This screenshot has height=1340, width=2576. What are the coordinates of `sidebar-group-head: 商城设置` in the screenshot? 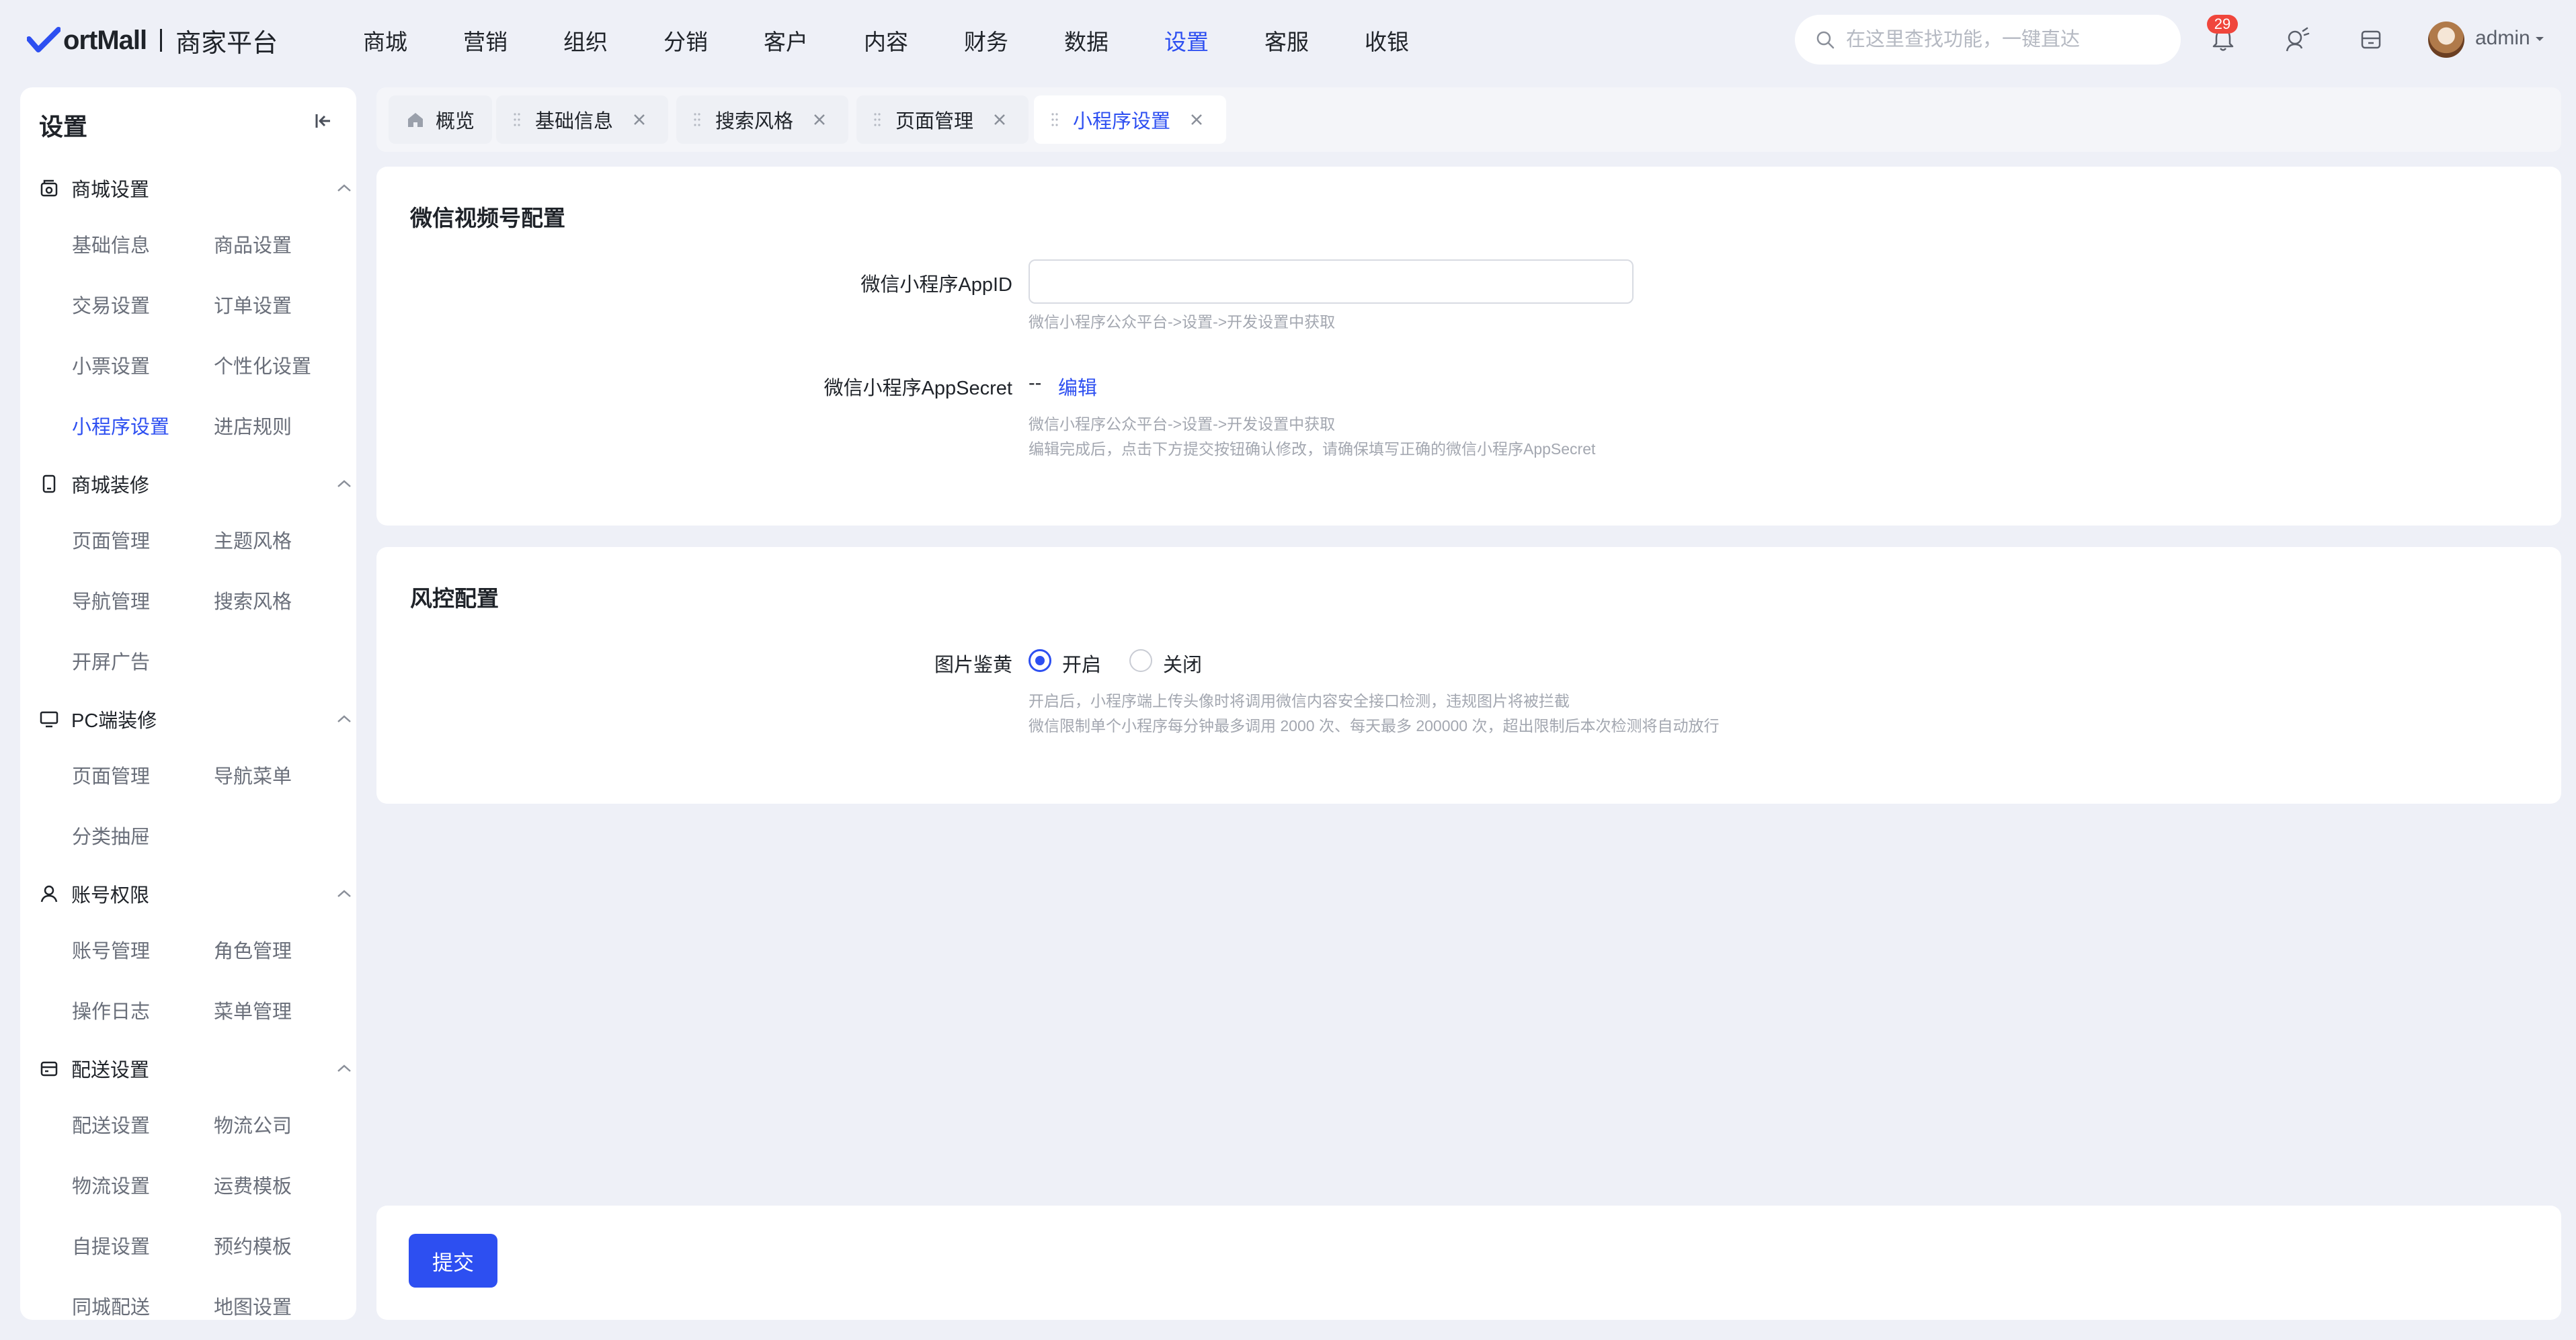 It's located at (94, 188).